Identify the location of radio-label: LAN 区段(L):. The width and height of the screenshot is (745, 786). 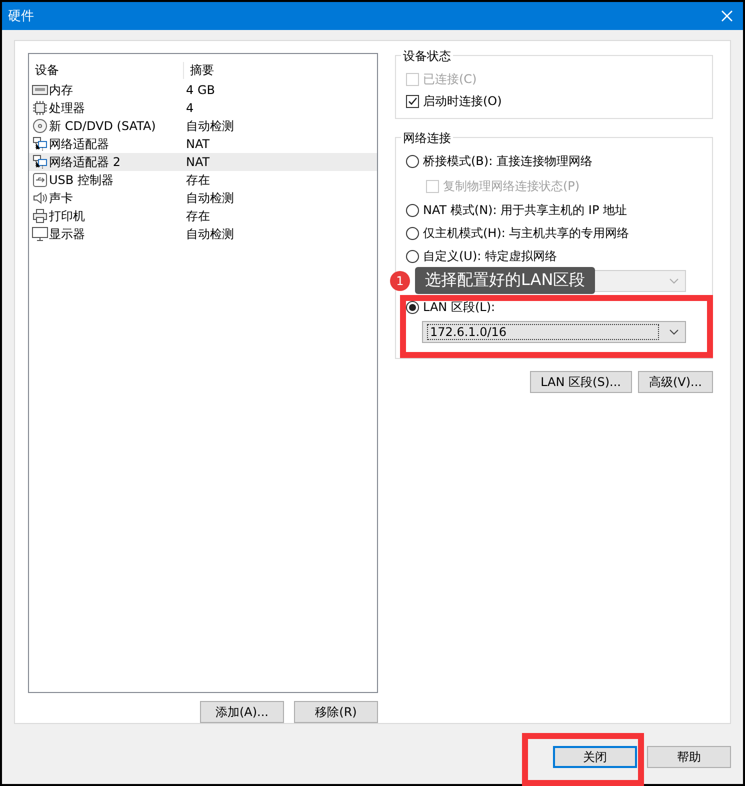
(459, 307).